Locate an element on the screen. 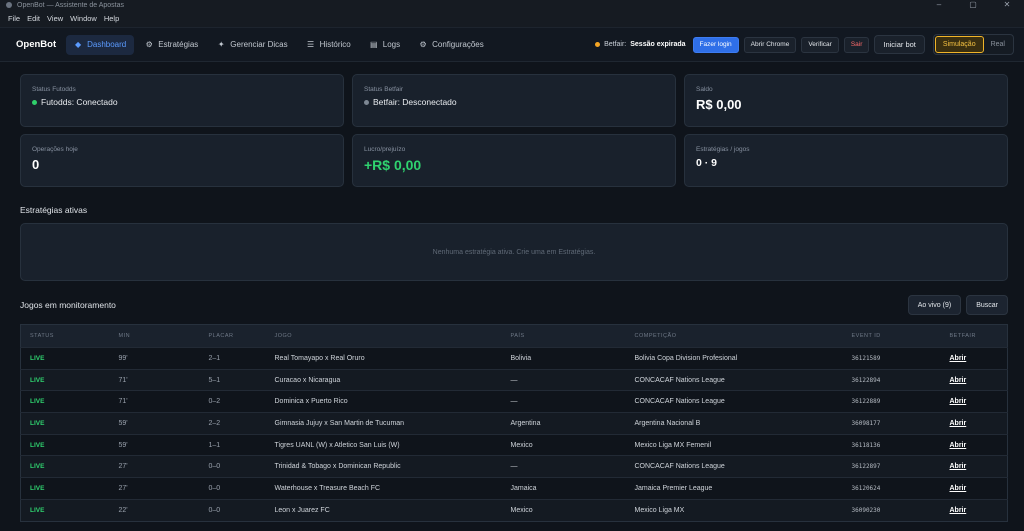 The image size is (1024, 531). strategies-title: Estratégias ativas is located at coordinates (54, 210).